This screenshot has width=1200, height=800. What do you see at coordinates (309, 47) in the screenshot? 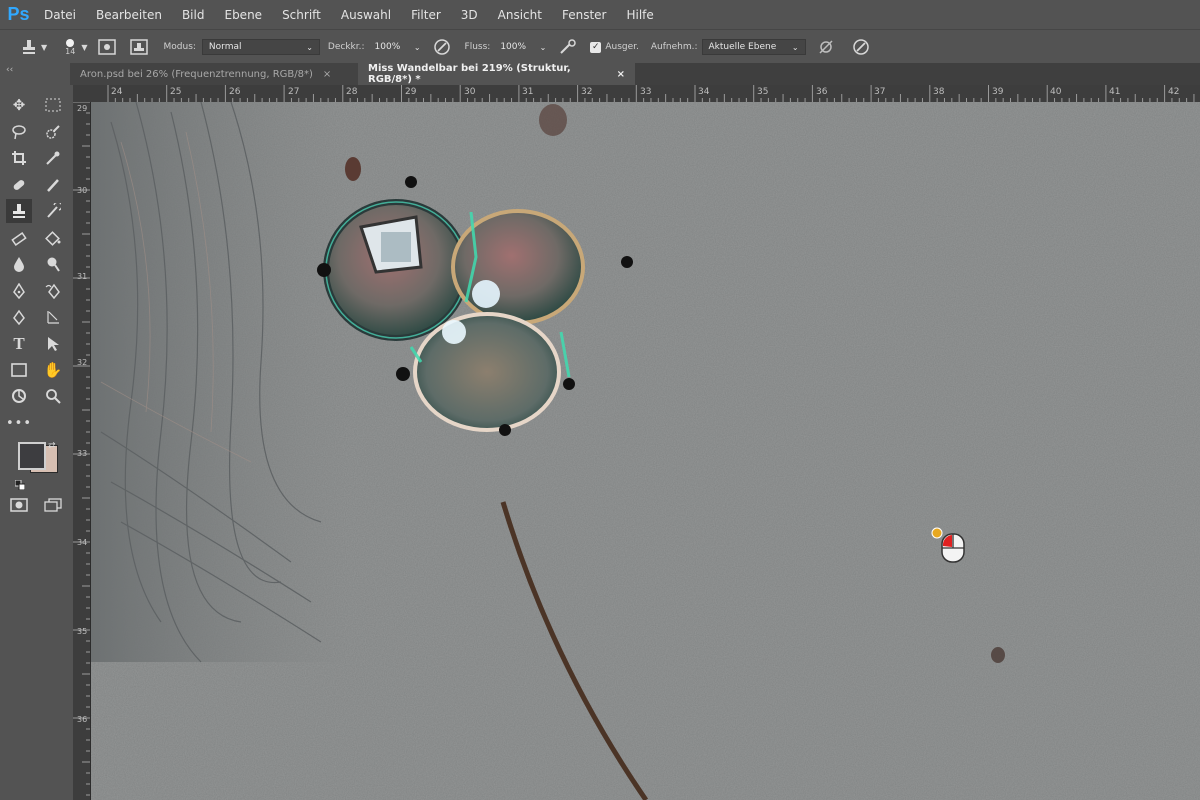
I see `chevron-down-icon: ⌄` at bounding box center [309, 47].